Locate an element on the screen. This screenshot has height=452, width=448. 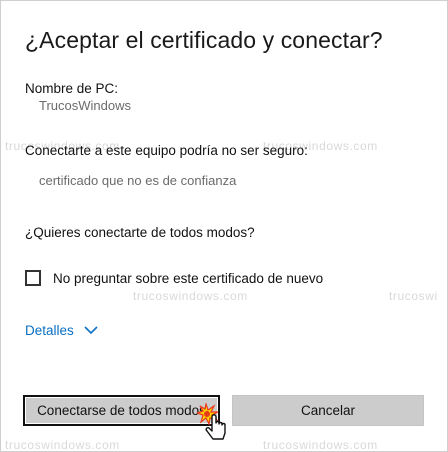
connect-anyway-button: Conectarse de todos modos is located at coordinates (121, 410).